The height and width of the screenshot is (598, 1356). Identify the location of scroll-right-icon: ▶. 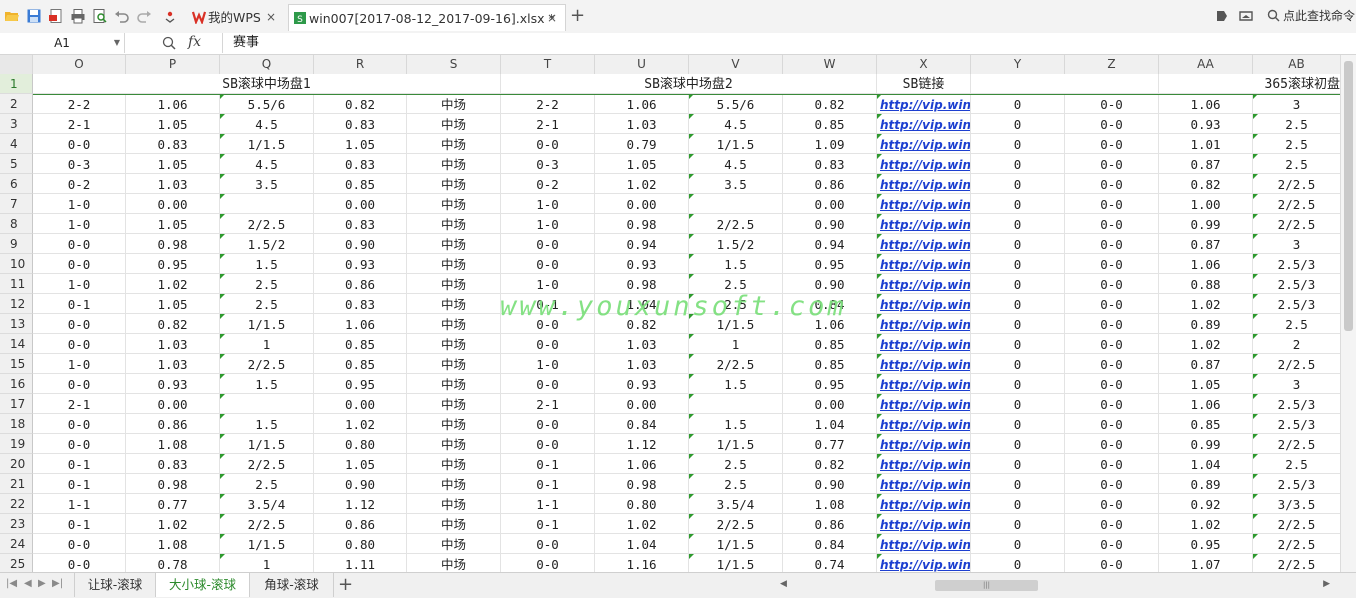
(1326, 584).